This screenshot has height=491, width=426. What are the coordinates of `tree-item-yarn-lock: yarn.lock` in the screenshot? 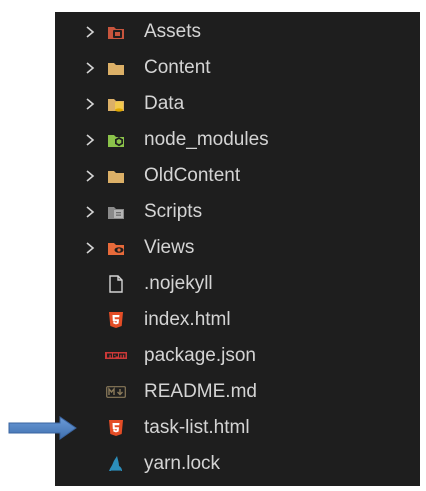 It's located at (237, 464).